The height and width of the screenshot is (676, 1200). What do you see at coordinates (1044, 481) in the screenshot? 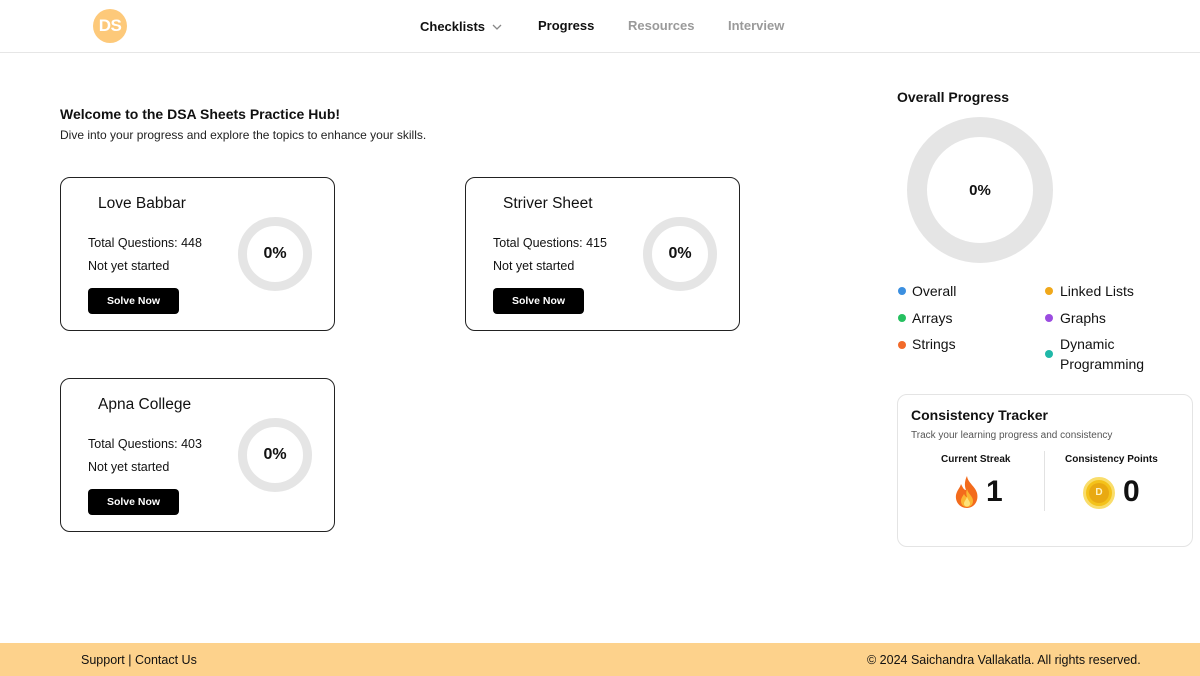
I see `stats-divider` at bounding box center [1044, 481].